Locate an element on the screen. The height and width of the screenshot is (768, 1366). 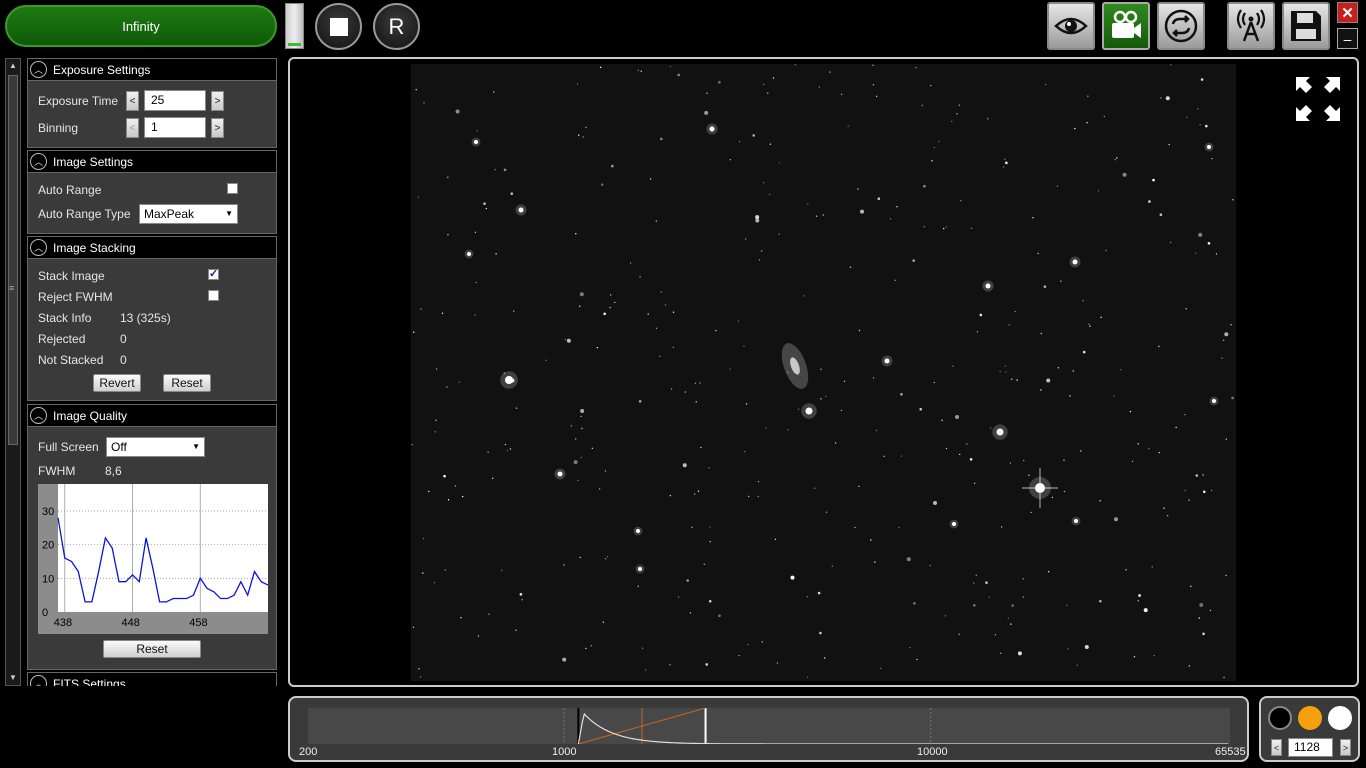
reject-fwhm-checkbox is located at coordinates (213, 295).